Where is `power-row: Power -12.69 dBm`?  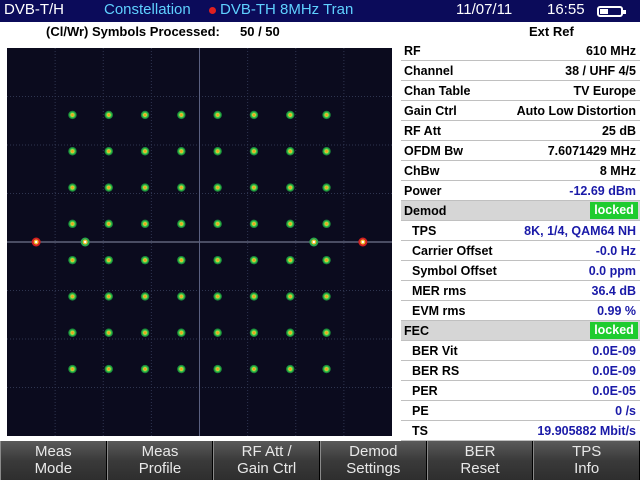 power-row: Power -12.69 dBm is located at coordinates (520, 191).